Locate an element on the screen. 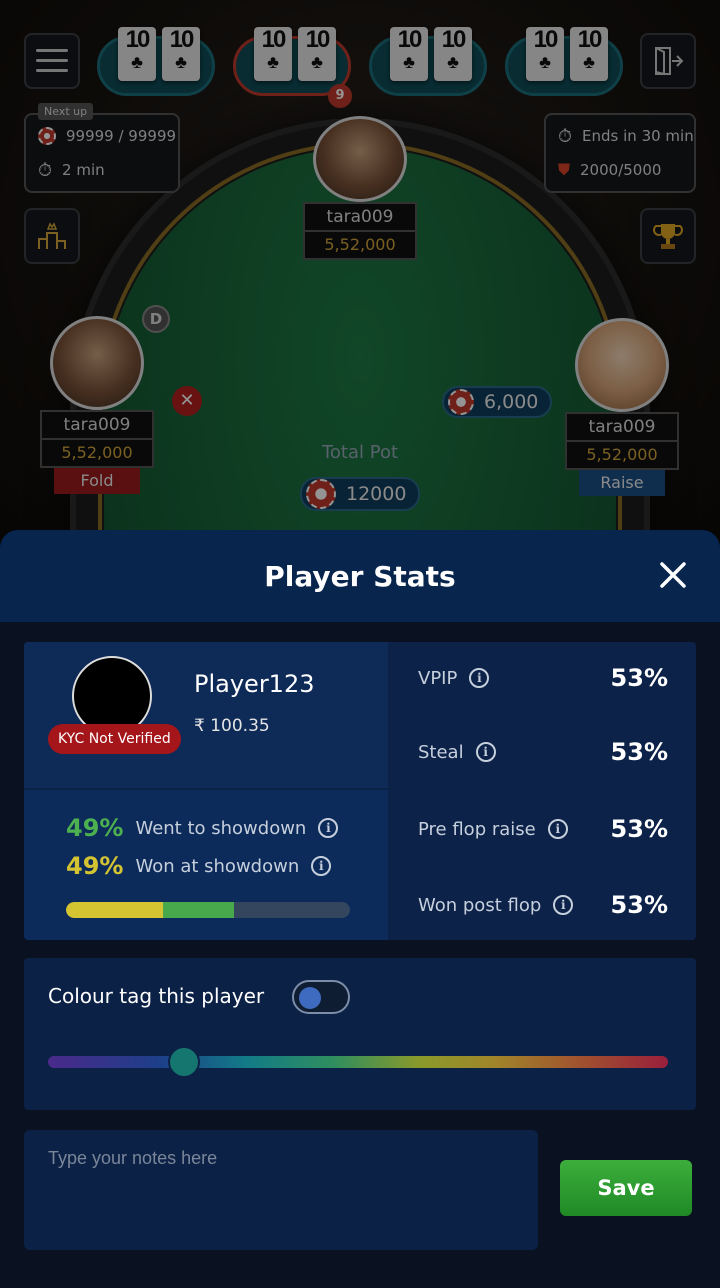 The image size is (720, 1288). seat-action: Fold is located at coordinates (97, 481).